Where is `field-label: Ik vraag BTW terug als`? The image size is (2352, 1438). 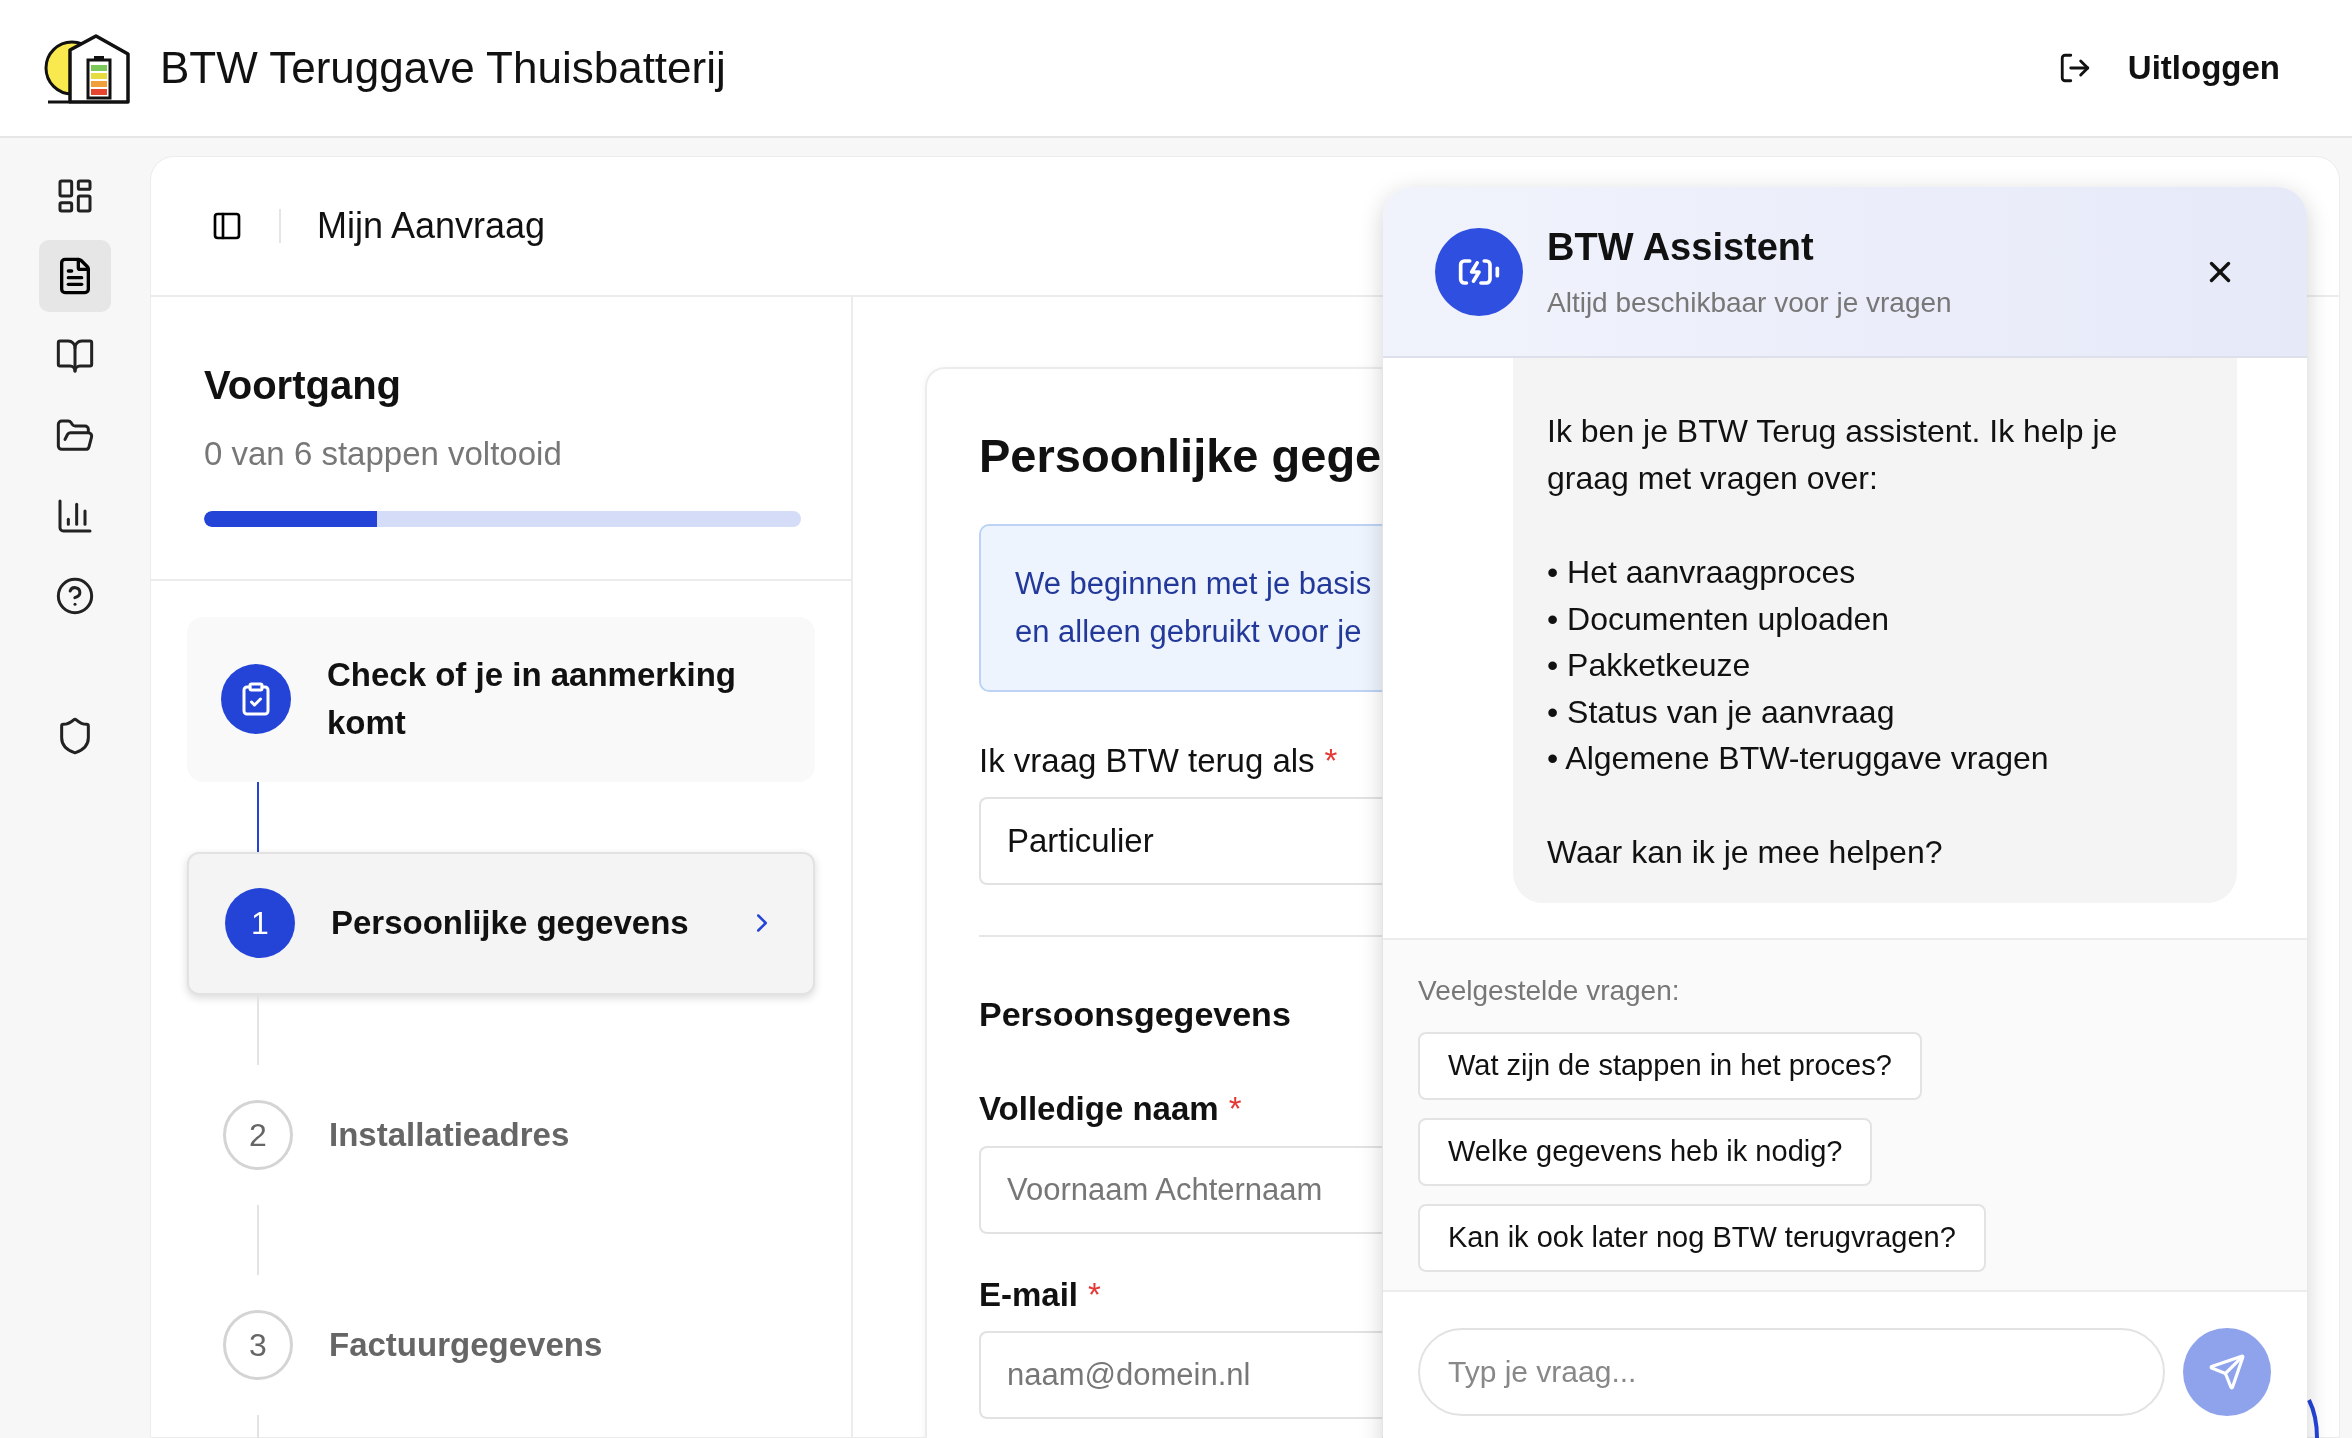
field-label: Ik vraag BTW terug als is located at coordinates (1147, 760).